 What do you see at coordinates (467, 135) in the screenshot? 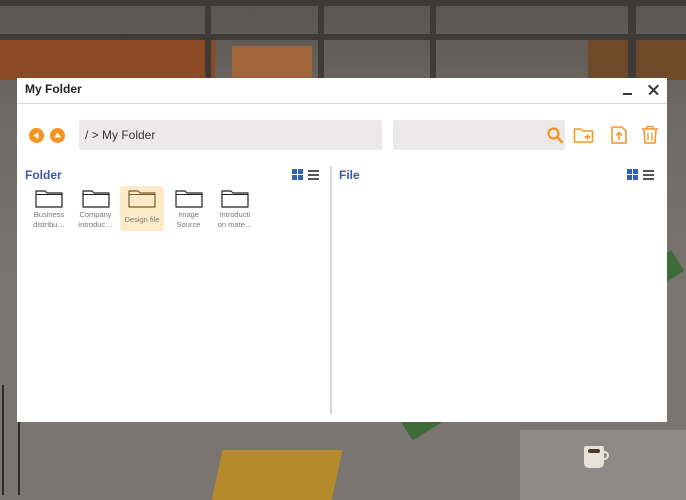
I see `search-input` at bounding box center [467, 135].